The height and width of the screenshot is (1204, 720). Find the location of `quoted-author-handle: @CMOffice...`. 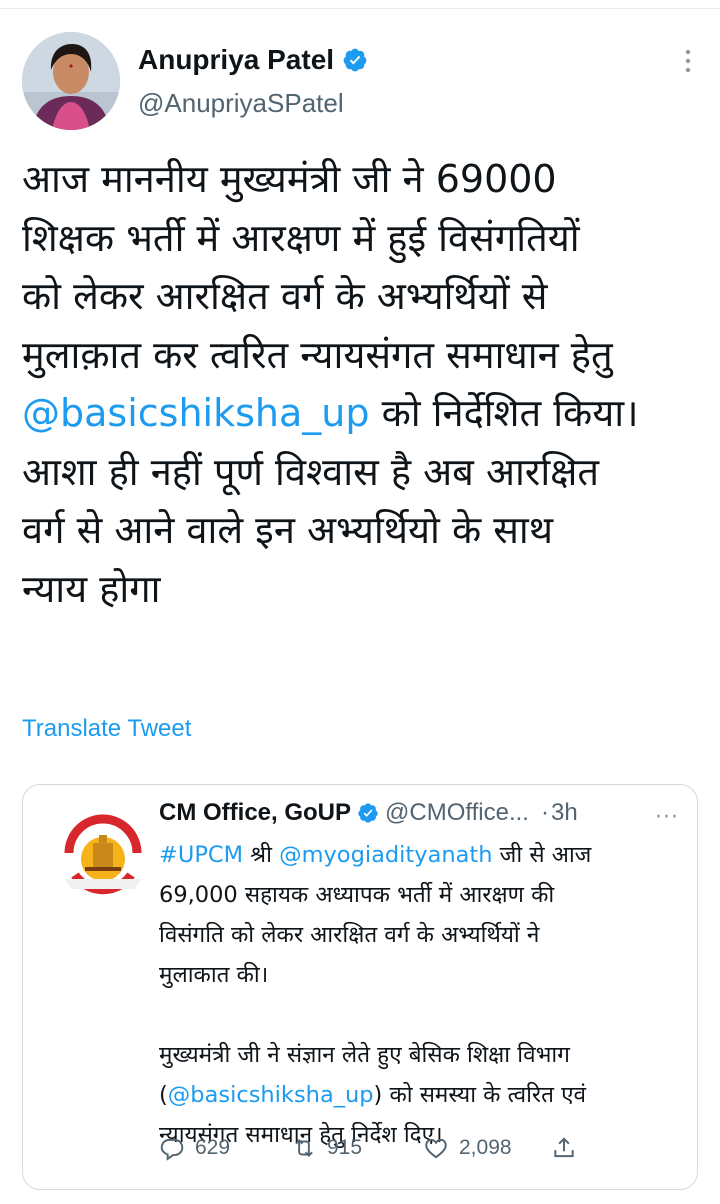

quoted-author-handle: @CMOffice... is located at coordinates (457, 813).